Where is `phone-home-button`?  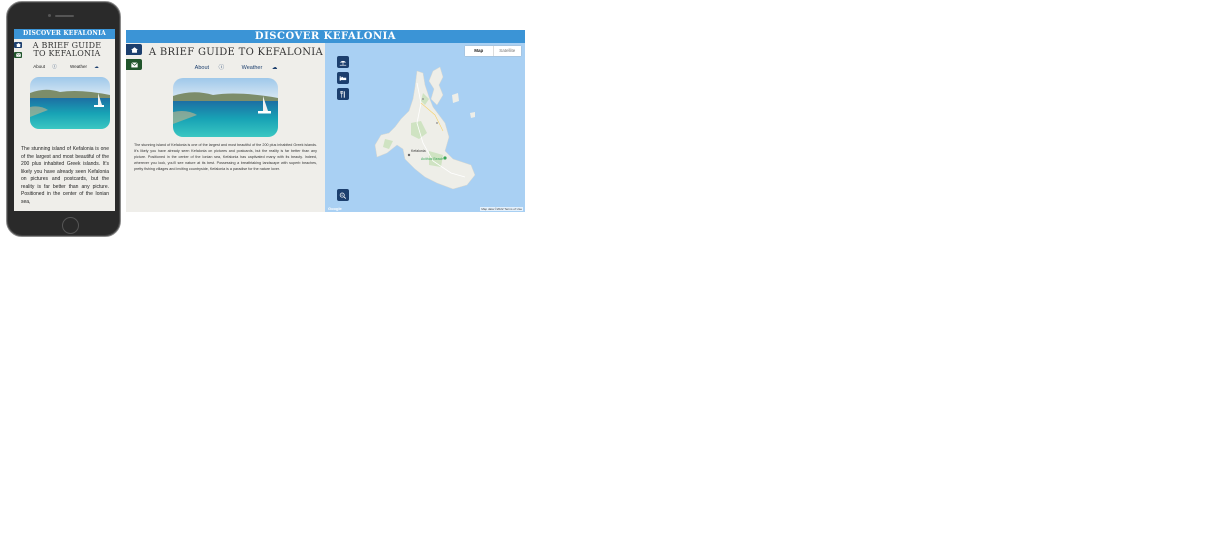 phone-home-button is located at coordinates (70, 225).